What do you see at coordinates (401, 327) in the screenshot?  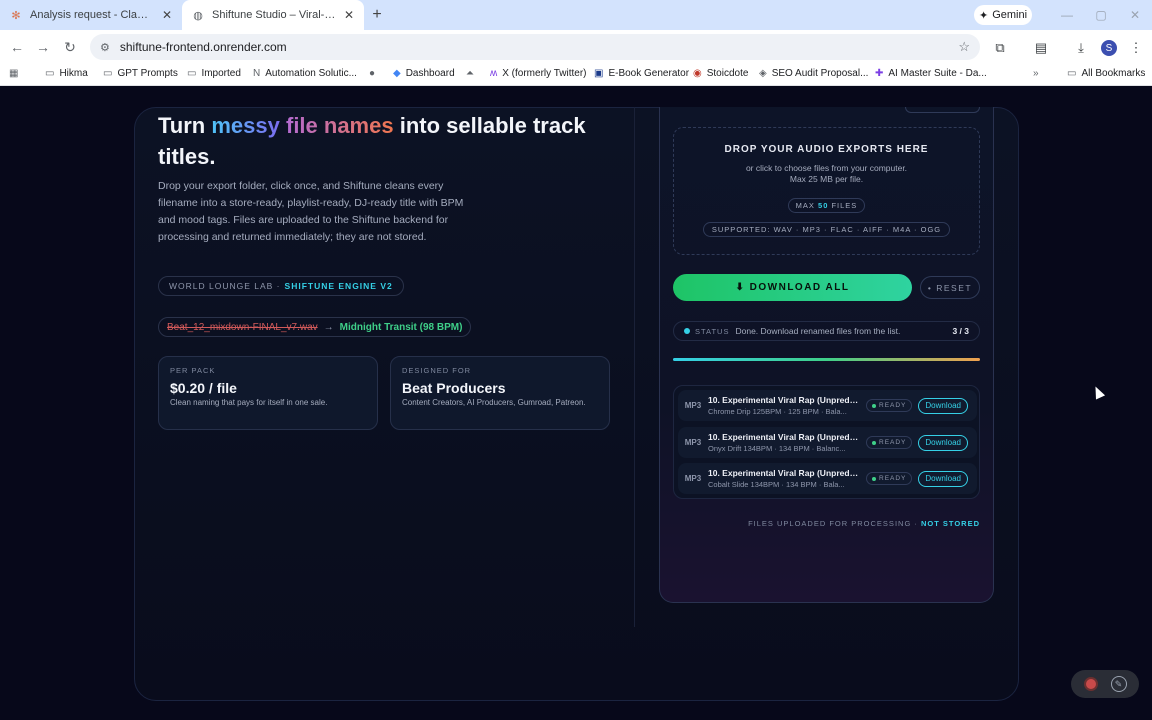 I see `new-title: Midnight Transit (98 BPM)` at bounding box center [401, 327].